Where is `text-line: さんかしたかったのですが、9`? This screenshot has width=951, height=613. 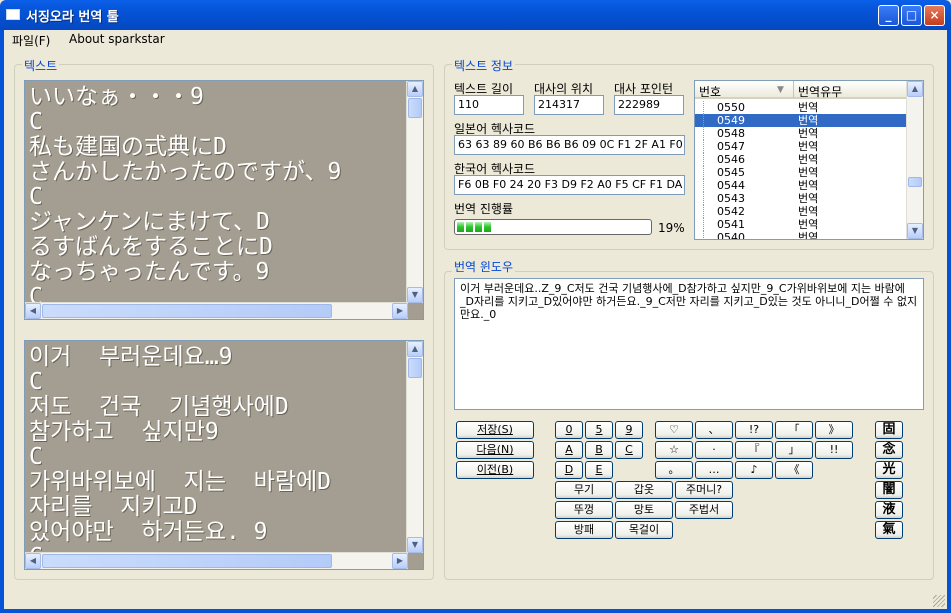 text-line: さんかしたかったのですが、9 is located at coordinates (185, 172).